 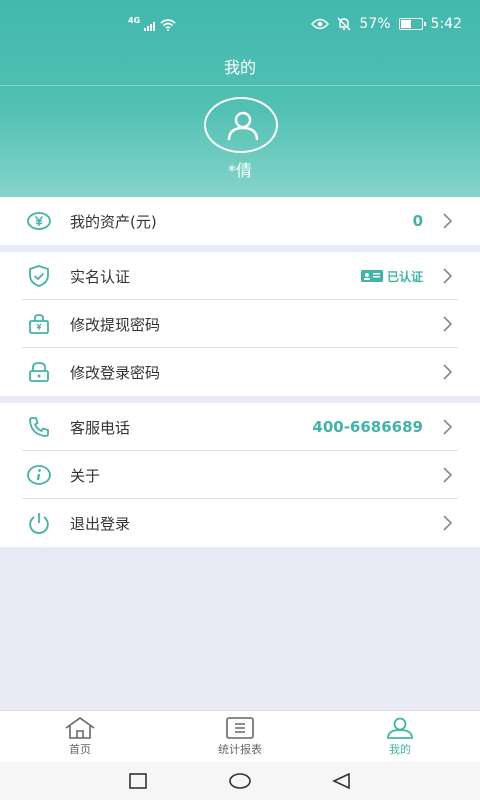 I want to click on bottom-tab-bar: 首页 统计报表 我的, so click(x=240, y=736).